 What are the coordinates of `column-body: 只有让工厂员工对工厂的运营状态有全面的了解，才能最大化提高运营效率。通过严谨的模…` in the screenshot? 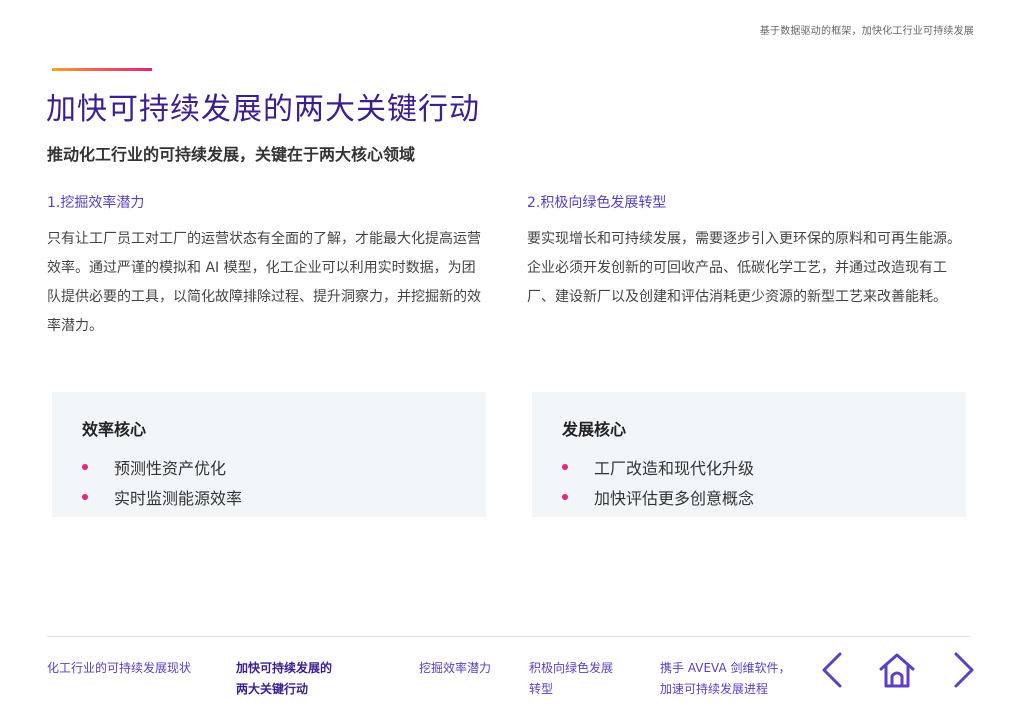 It's located at (264, 282).